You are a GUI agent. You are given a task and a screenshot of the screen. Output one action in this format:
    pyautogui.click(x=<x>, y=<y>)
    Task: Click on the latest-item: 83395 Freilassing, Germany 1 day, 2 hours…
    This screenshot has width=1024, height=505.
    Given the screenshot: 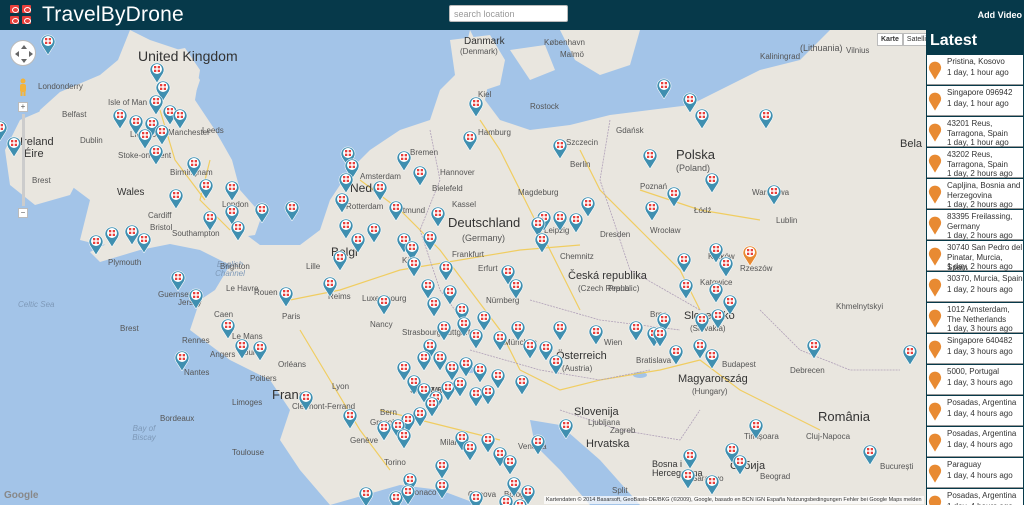 What is the action you would take?
    pyautogui.click(x=975, y=225)
    